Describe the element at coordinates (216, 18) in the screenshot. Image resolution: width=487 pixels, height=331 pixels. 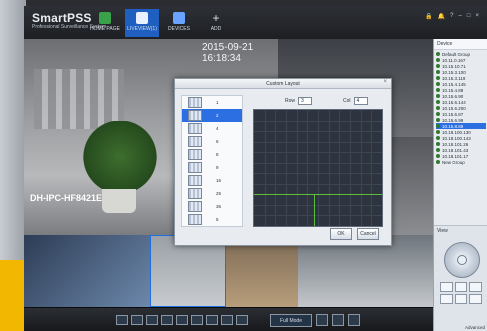
I see `add-icon: +` at that location.